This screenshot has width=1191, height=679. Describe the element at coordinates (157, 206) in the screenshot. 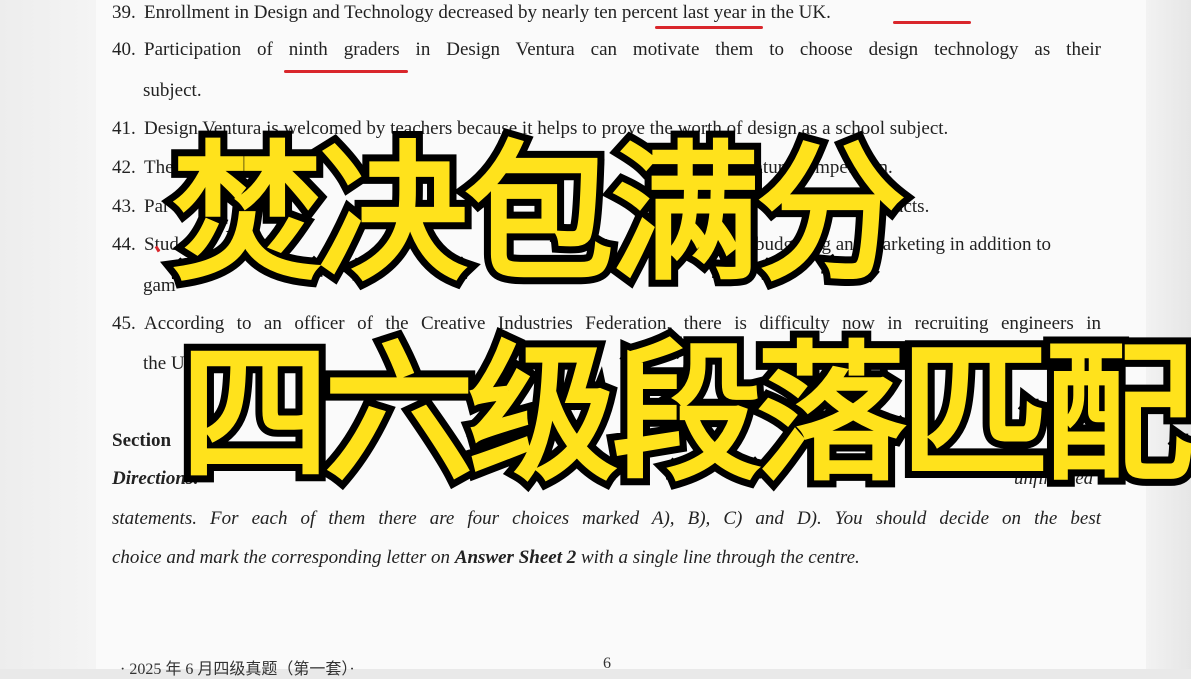

I see `question-text: Par` at that location.